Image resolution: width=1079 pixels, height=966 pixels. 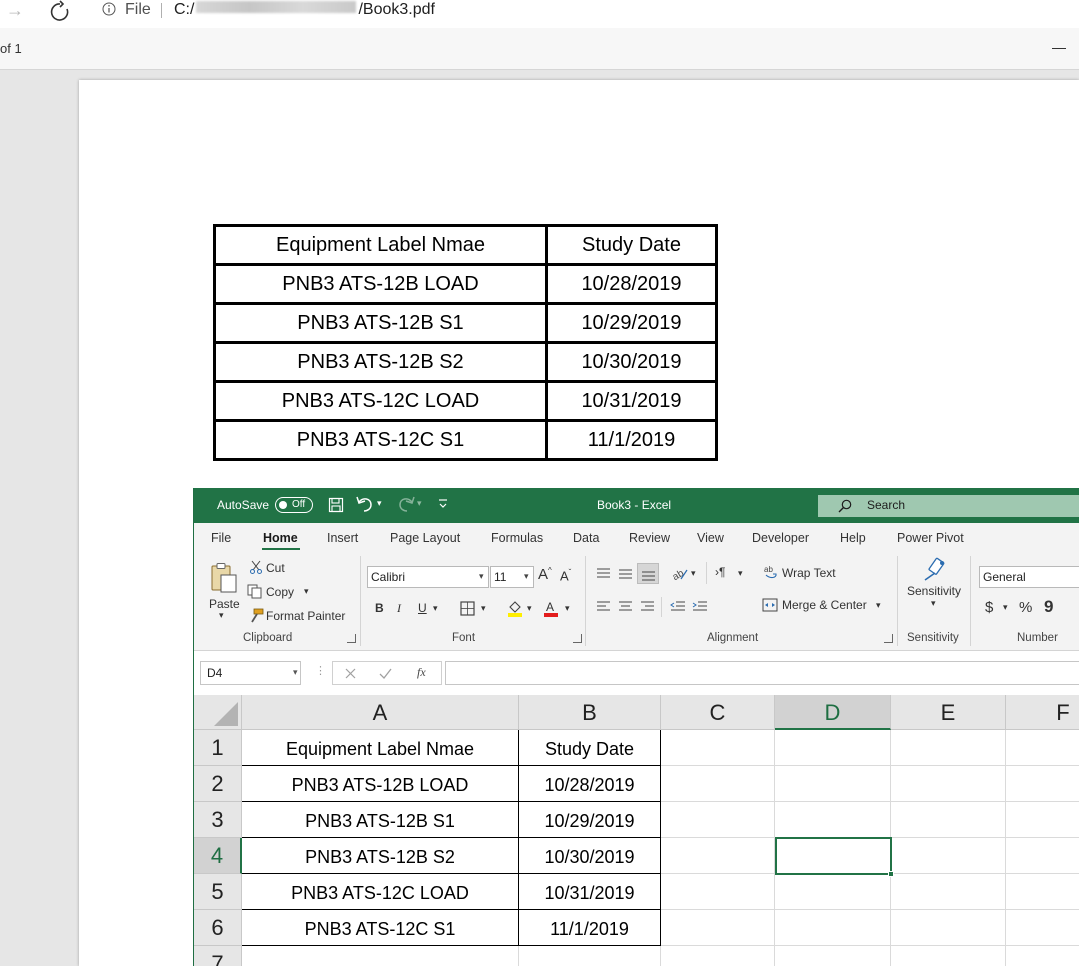 I want to click on sensitivity-dropdown-icon: ▾, so click(x=933, y=603).